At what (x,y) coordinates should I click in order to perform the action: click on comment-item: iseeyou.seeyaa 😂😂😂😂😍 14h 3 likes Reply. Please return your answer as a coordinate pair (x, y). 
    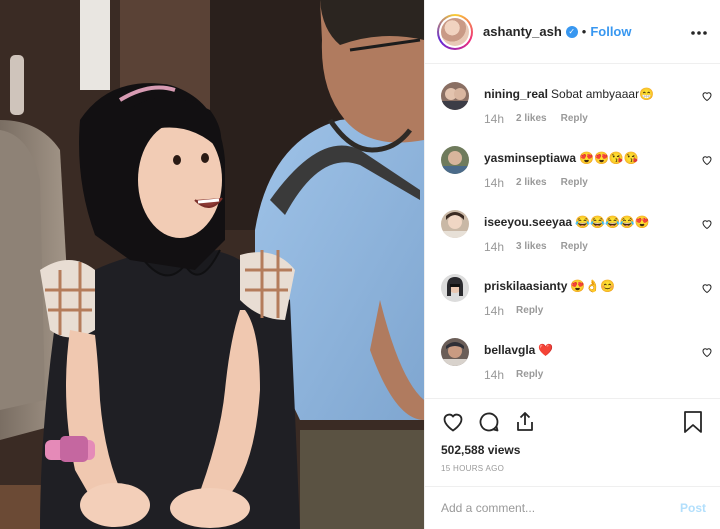
    Looking at the image, I should click on (576, 224).